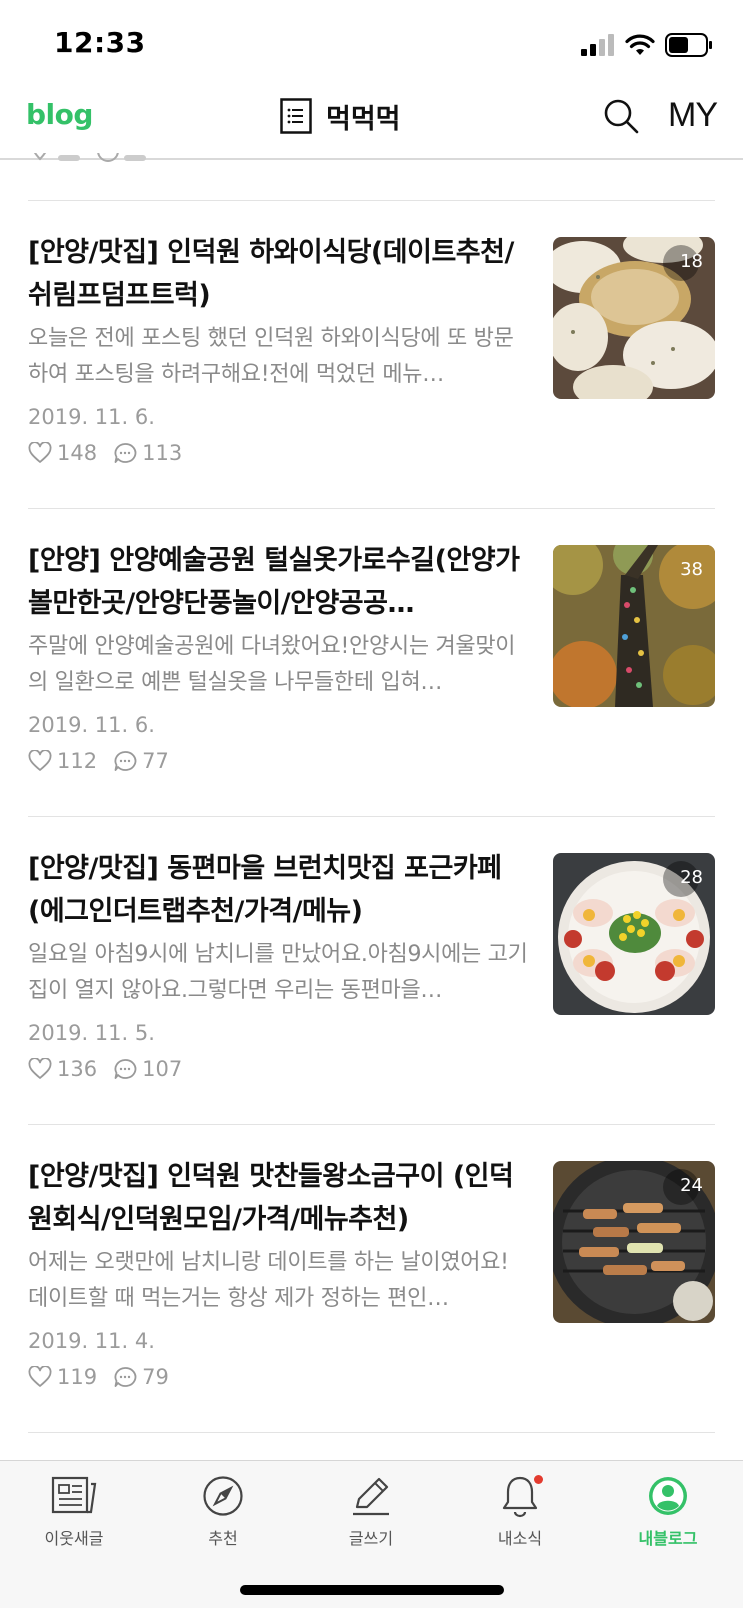  I want to click on tab-recommend: 추천, so click(223, 1513).